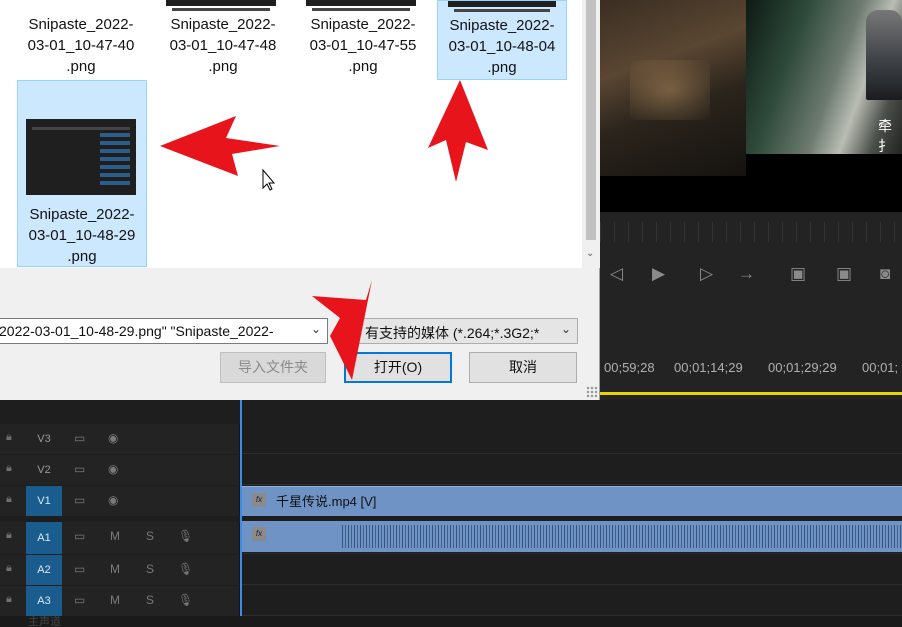 The image size is (902, 627). I want to click on file-item-selected: Snipaste_2022- 03-01_10-48-04 .png, so click(502, 40).